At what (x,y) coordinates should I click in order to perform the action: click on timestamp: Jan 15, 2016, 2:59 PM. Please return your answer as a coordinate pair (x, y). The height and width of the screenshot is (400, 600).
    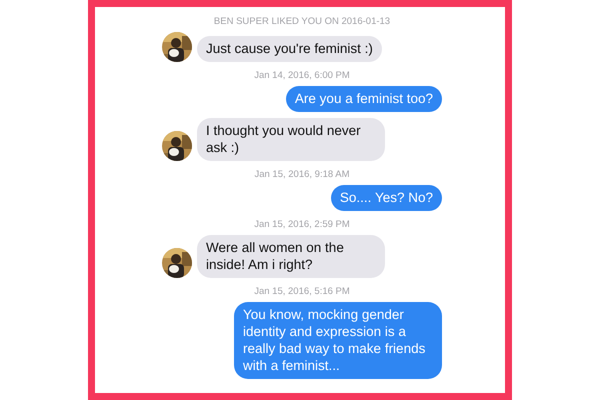
    Looking at the image, I should click on (302, 224).